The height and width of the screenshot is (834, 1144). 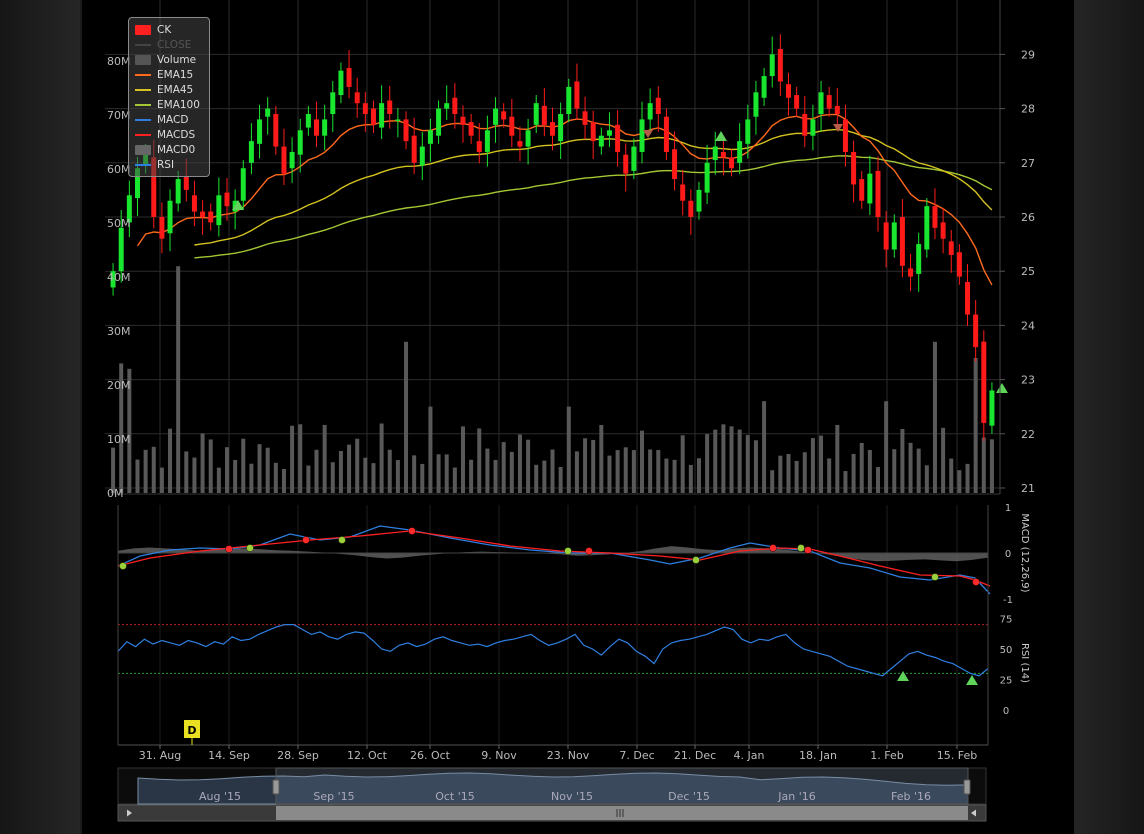 I want to click on legend-item-macd0: MACD0, so click(x=172, y=149).